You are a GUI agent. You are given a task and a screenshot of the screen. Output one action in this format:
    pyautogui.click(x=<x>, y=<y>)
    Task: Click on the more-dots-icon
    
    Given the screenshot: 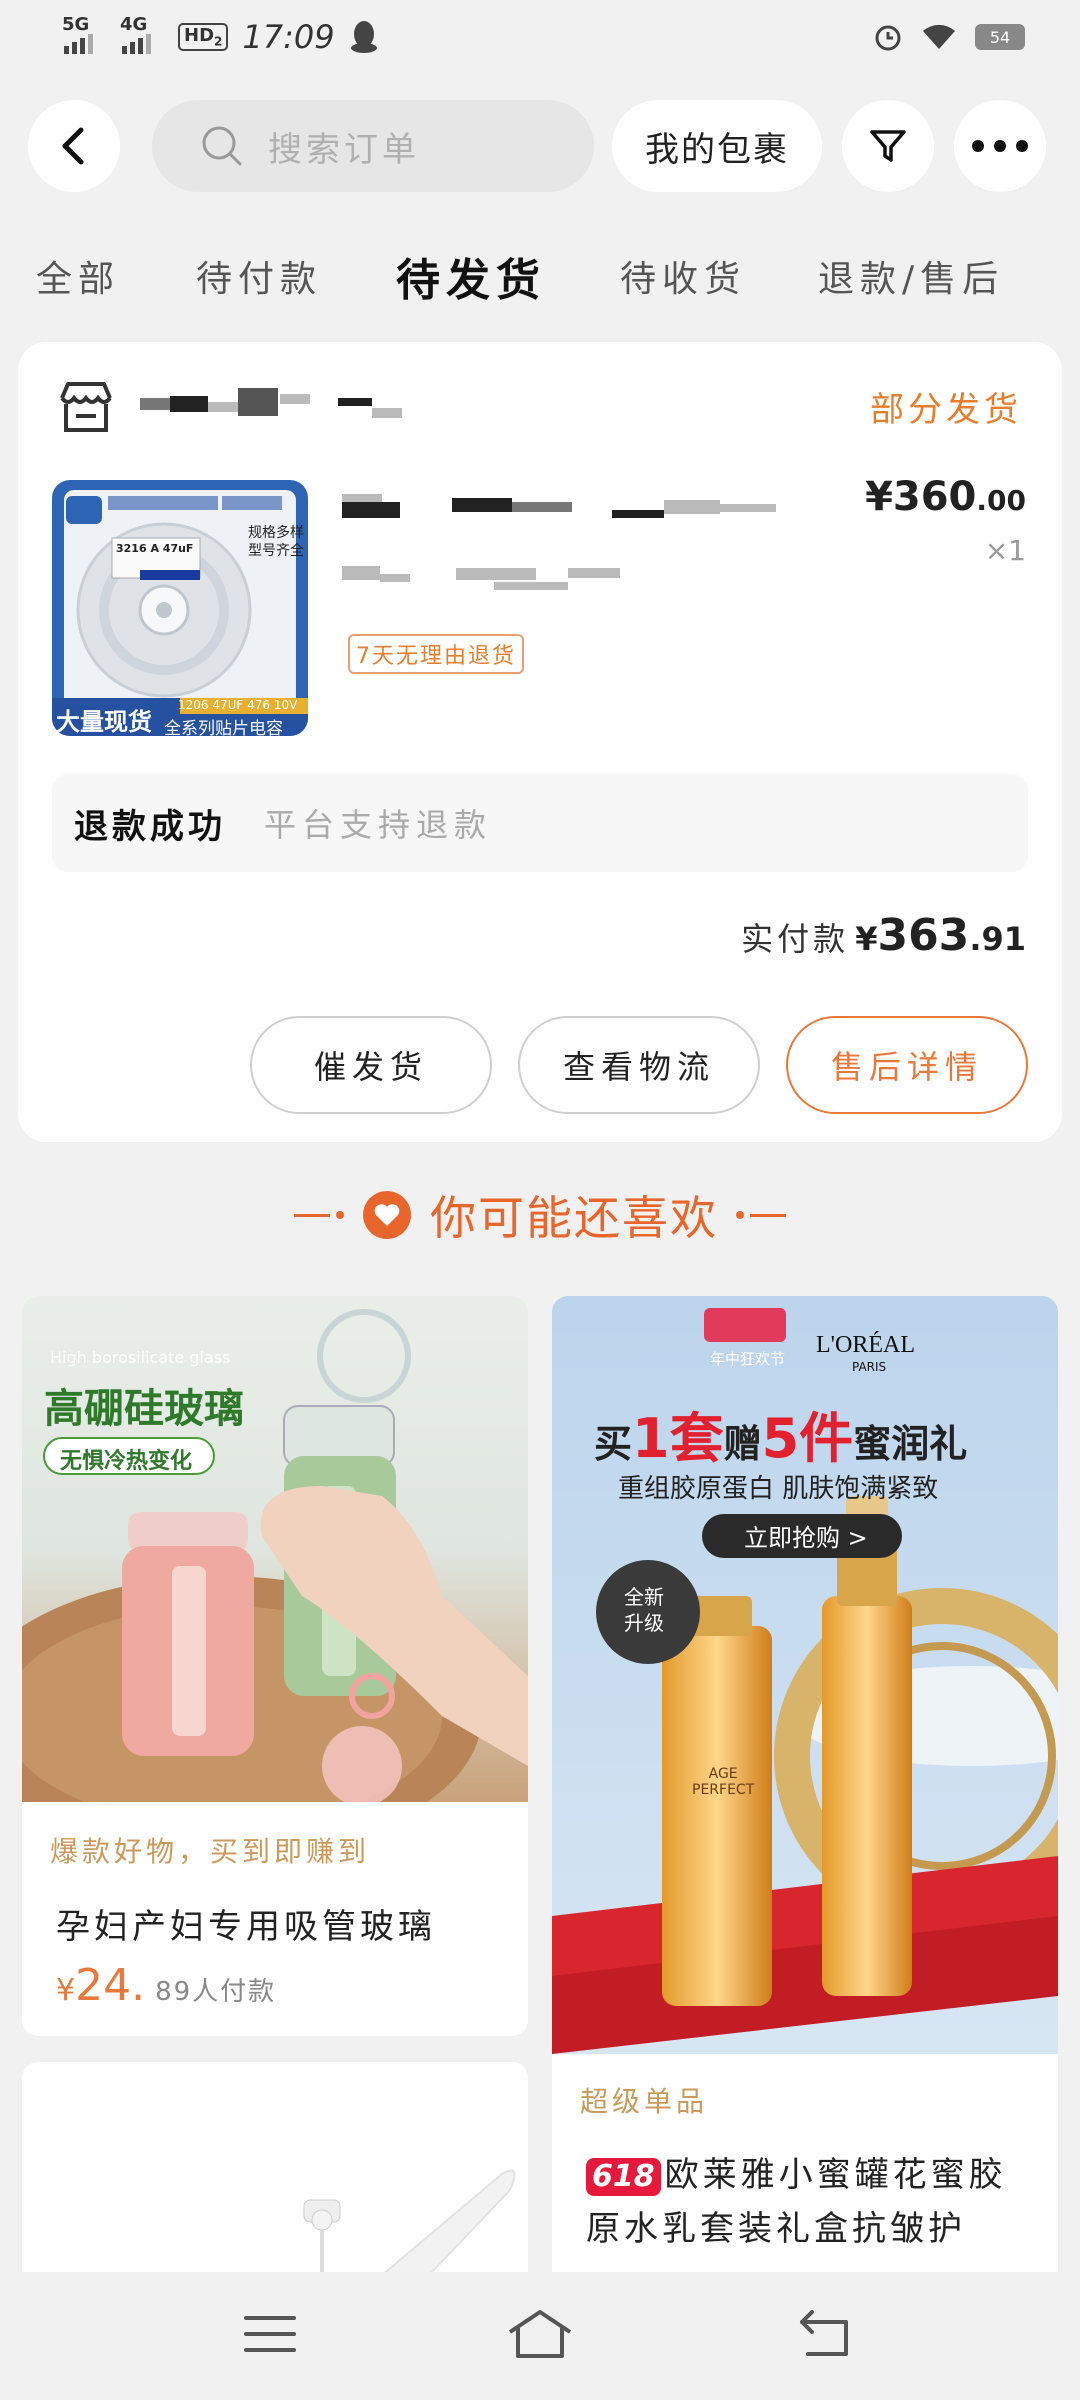 What is the action you would take?
    pyautogui.click(x=1000, y=146)
    